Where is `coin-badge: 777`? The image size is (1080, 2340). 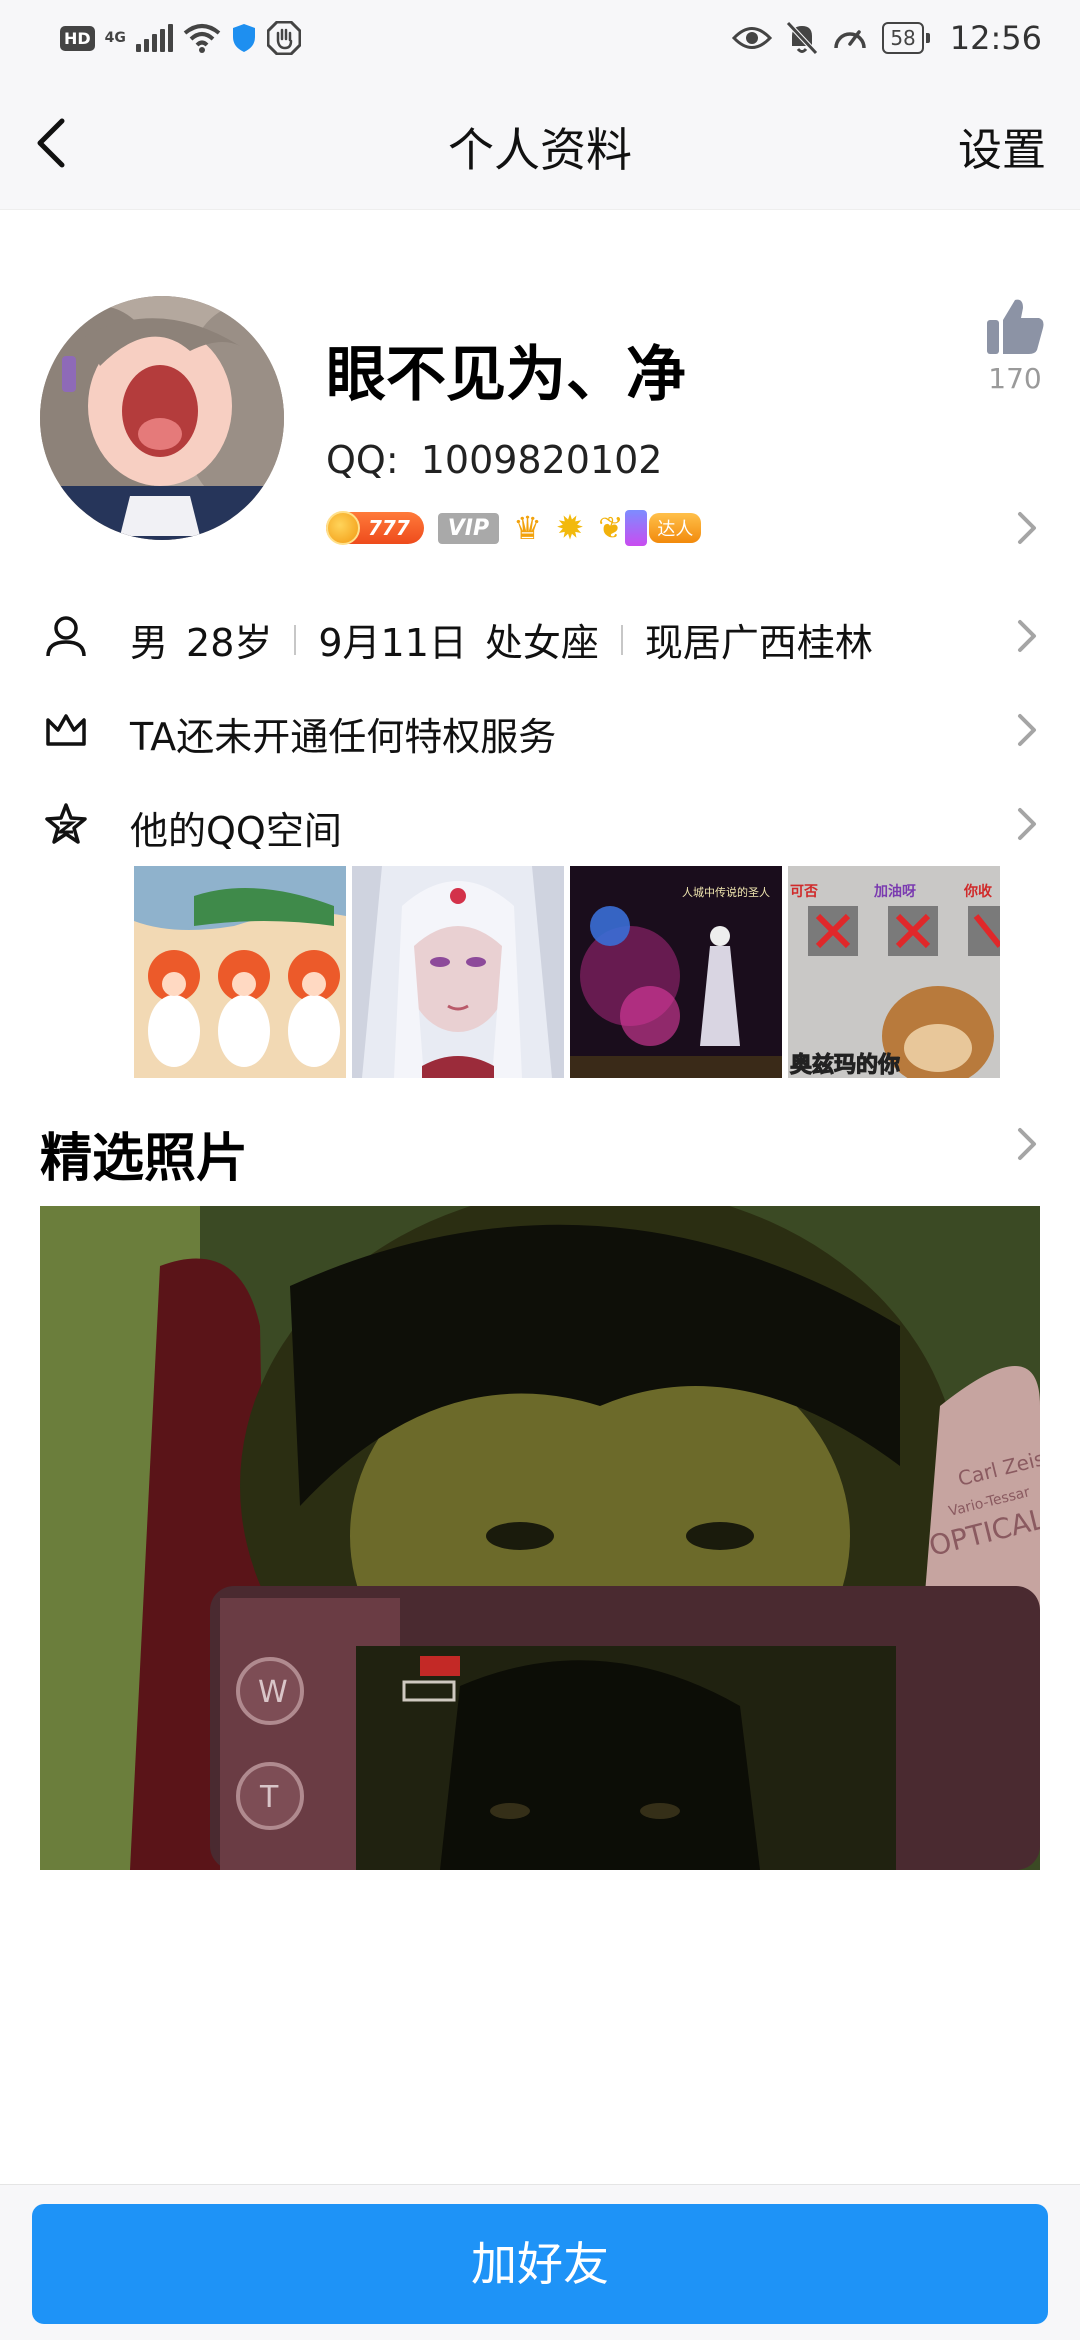
coin-badge: 777 is located at coordinates (375, 528).